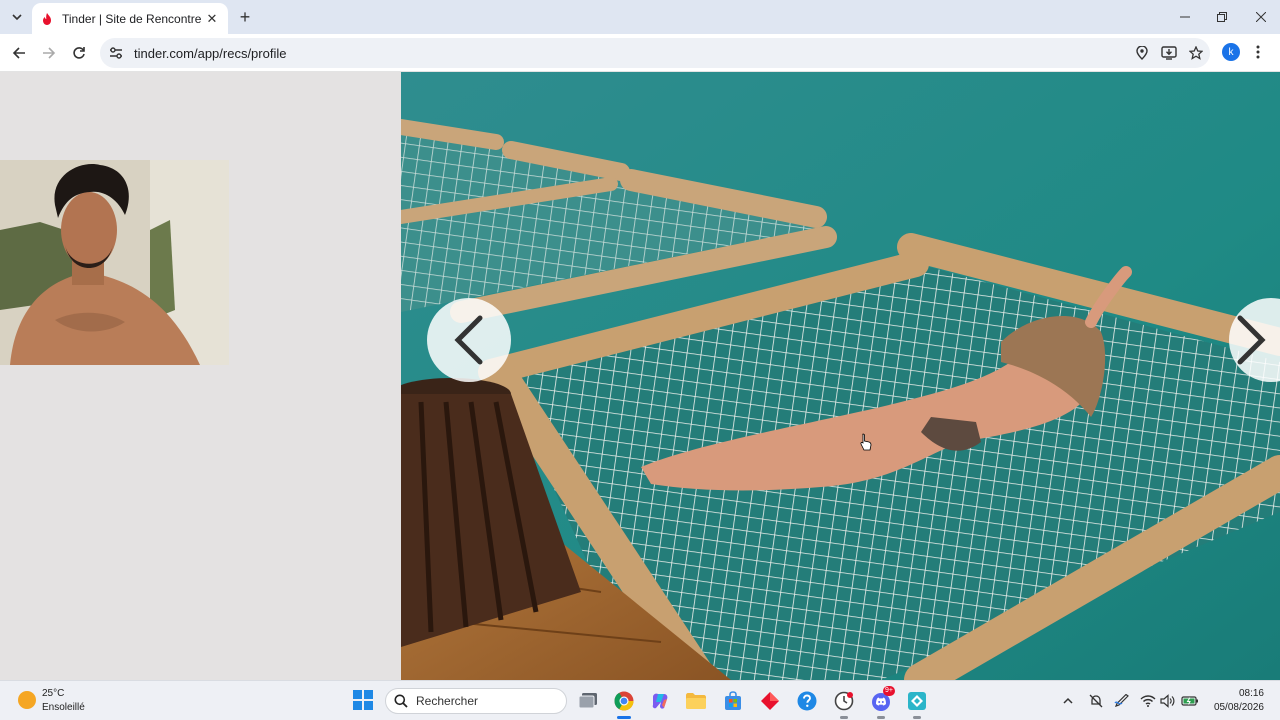 This screenshot has width=1280, height=720. I want to click on chrome-icon, so click(624, 701).